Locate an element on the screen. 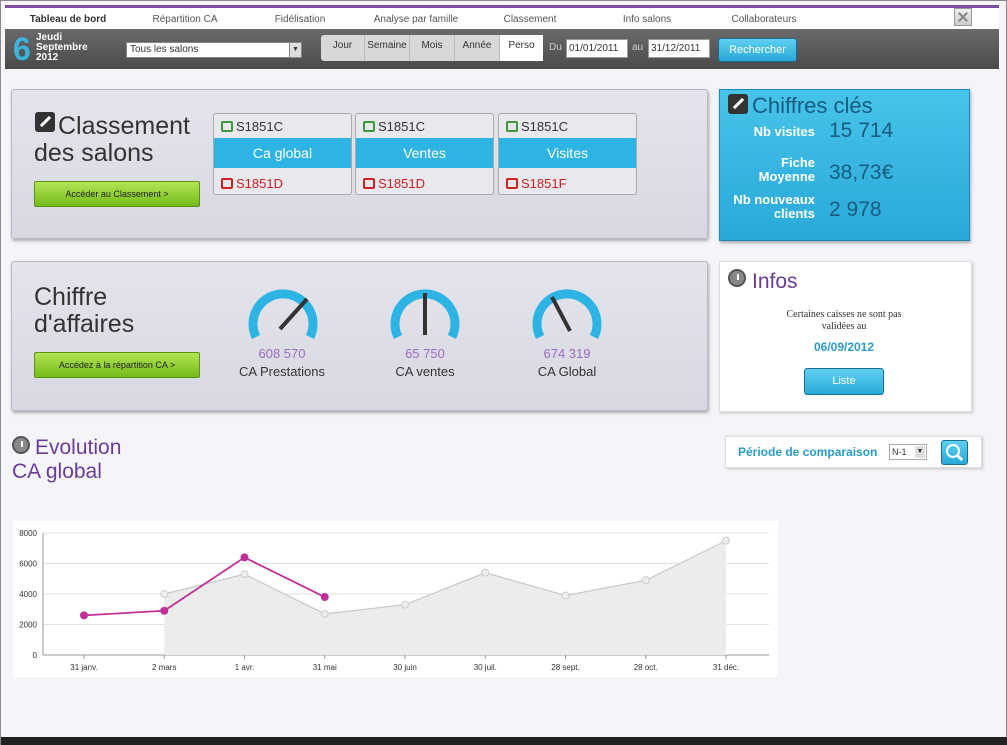 The width and height of the screenshot is (1007, 745). search-button: Rechercher is located at coordinates (757, 50).